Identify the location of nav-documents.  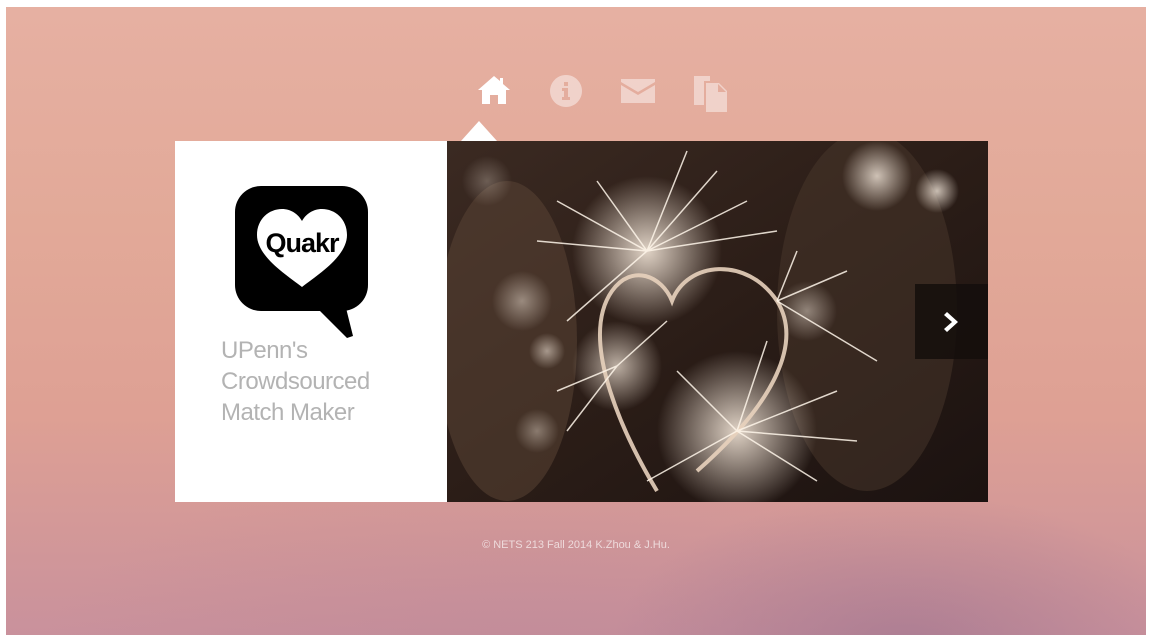
(710, 95).